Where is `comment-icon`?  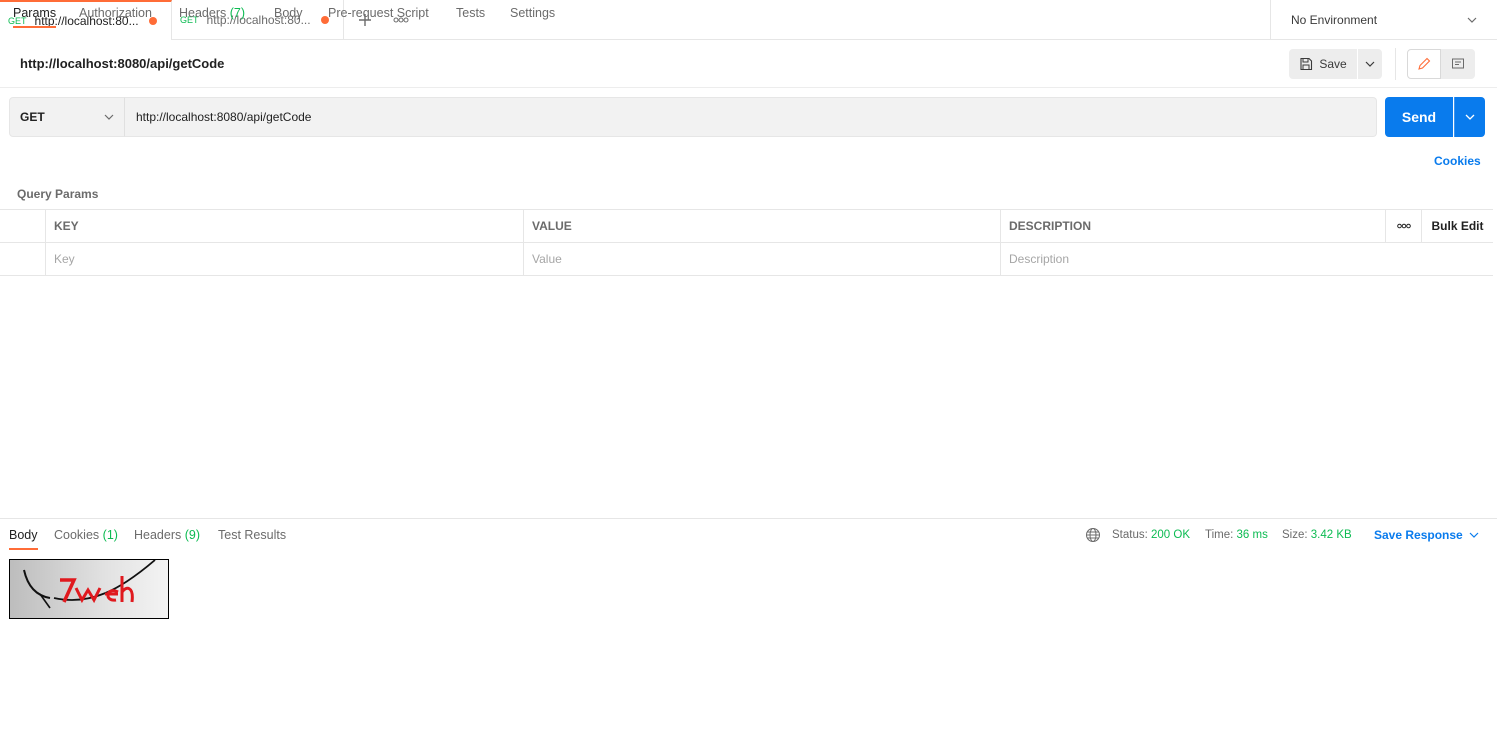
comment-icon is located at coordinates (1458, 63).